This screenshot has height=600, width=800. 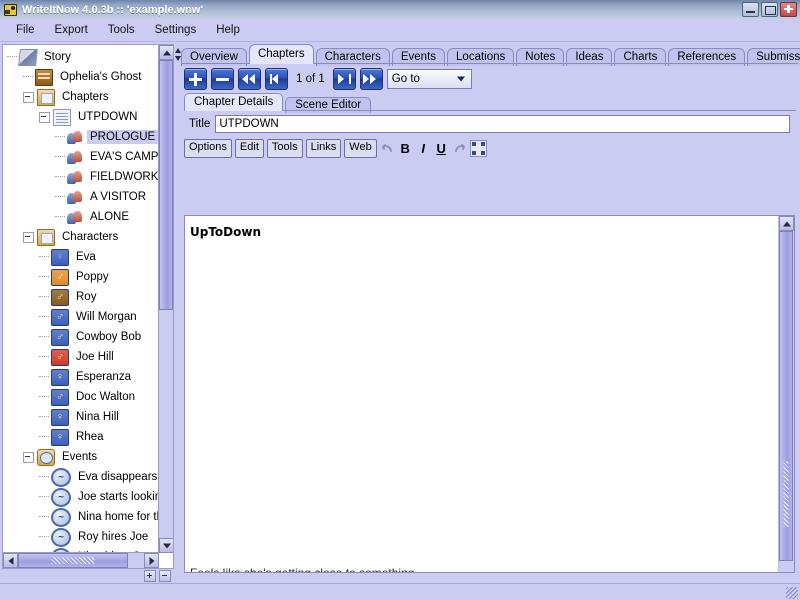 I want to click on tree-item: ♀ Rhea, so click(x=81, y=437).